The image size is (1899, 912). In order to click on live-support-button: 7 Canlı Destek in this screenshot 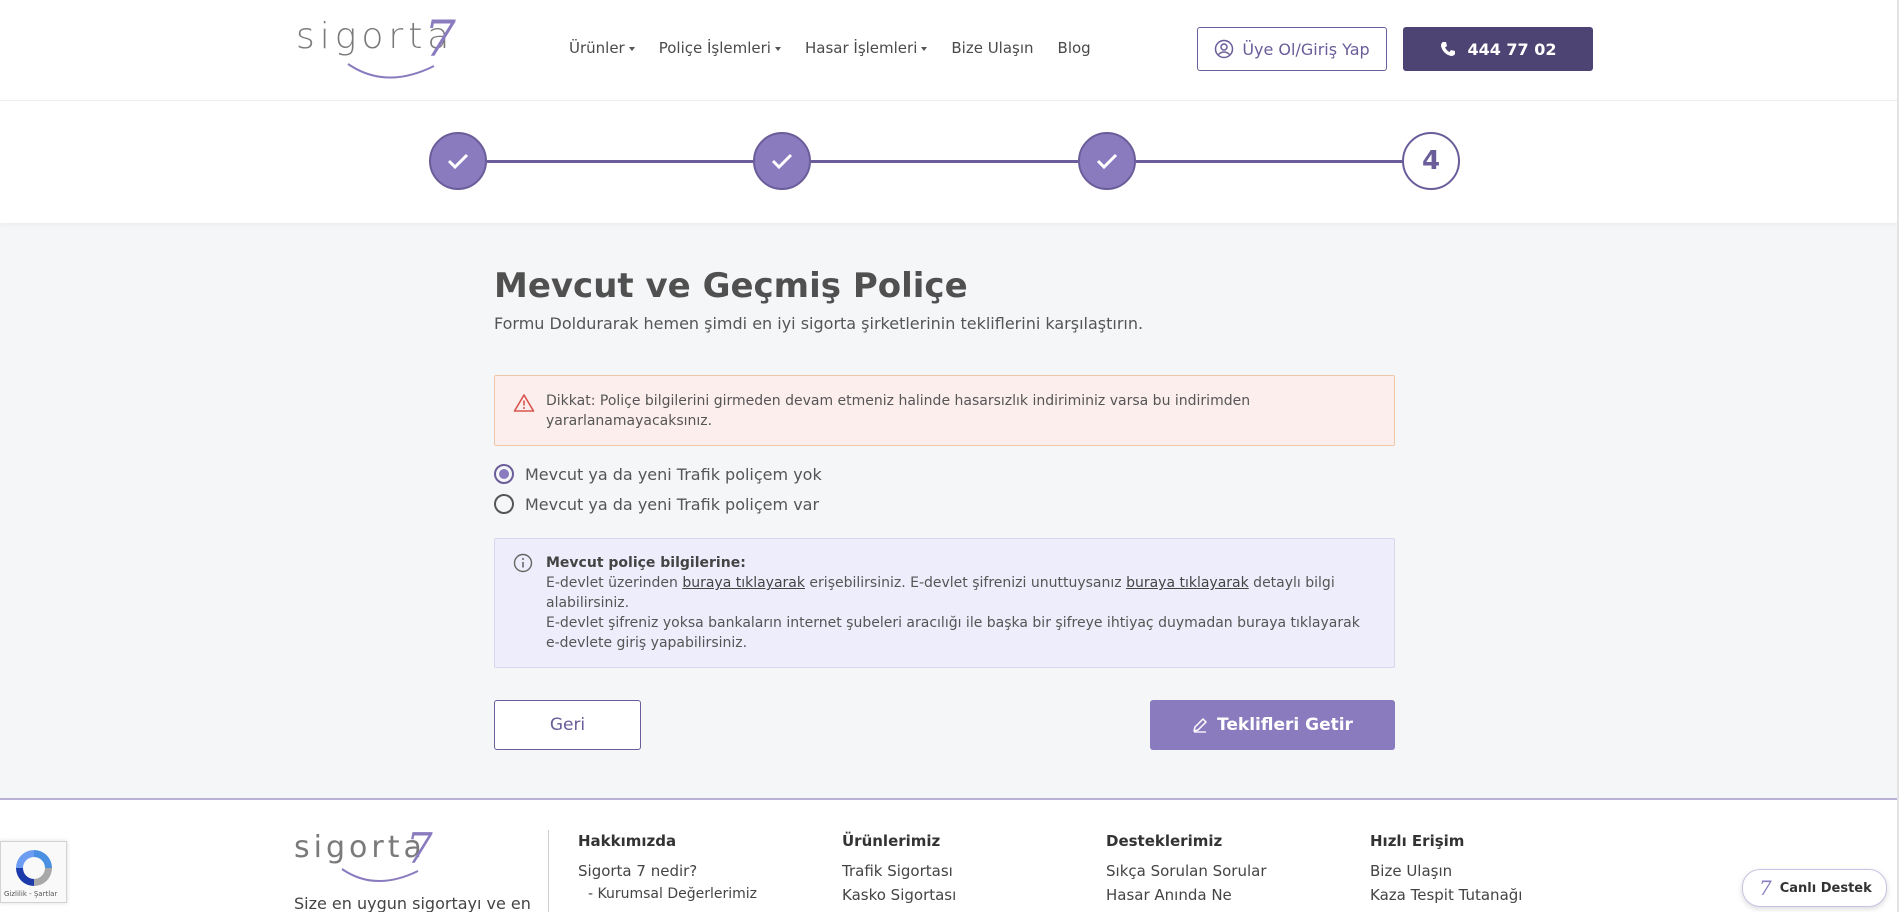, I will do `click(1814, 888)`.